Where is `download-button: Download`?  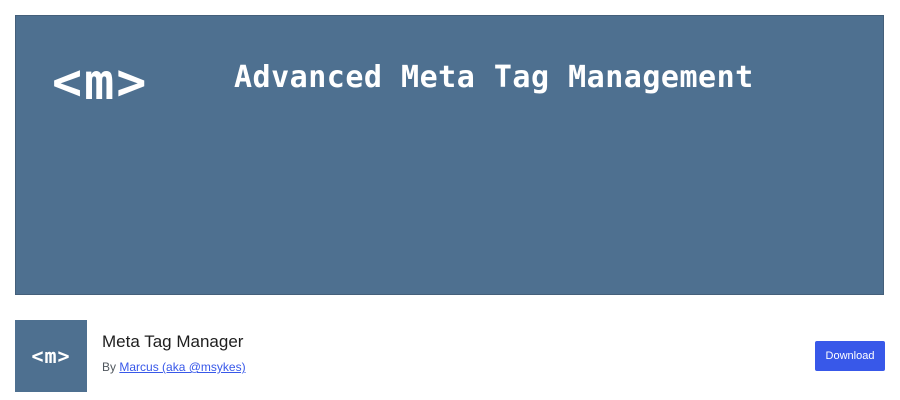 download-button: Download is located at coordinates (850, 356).